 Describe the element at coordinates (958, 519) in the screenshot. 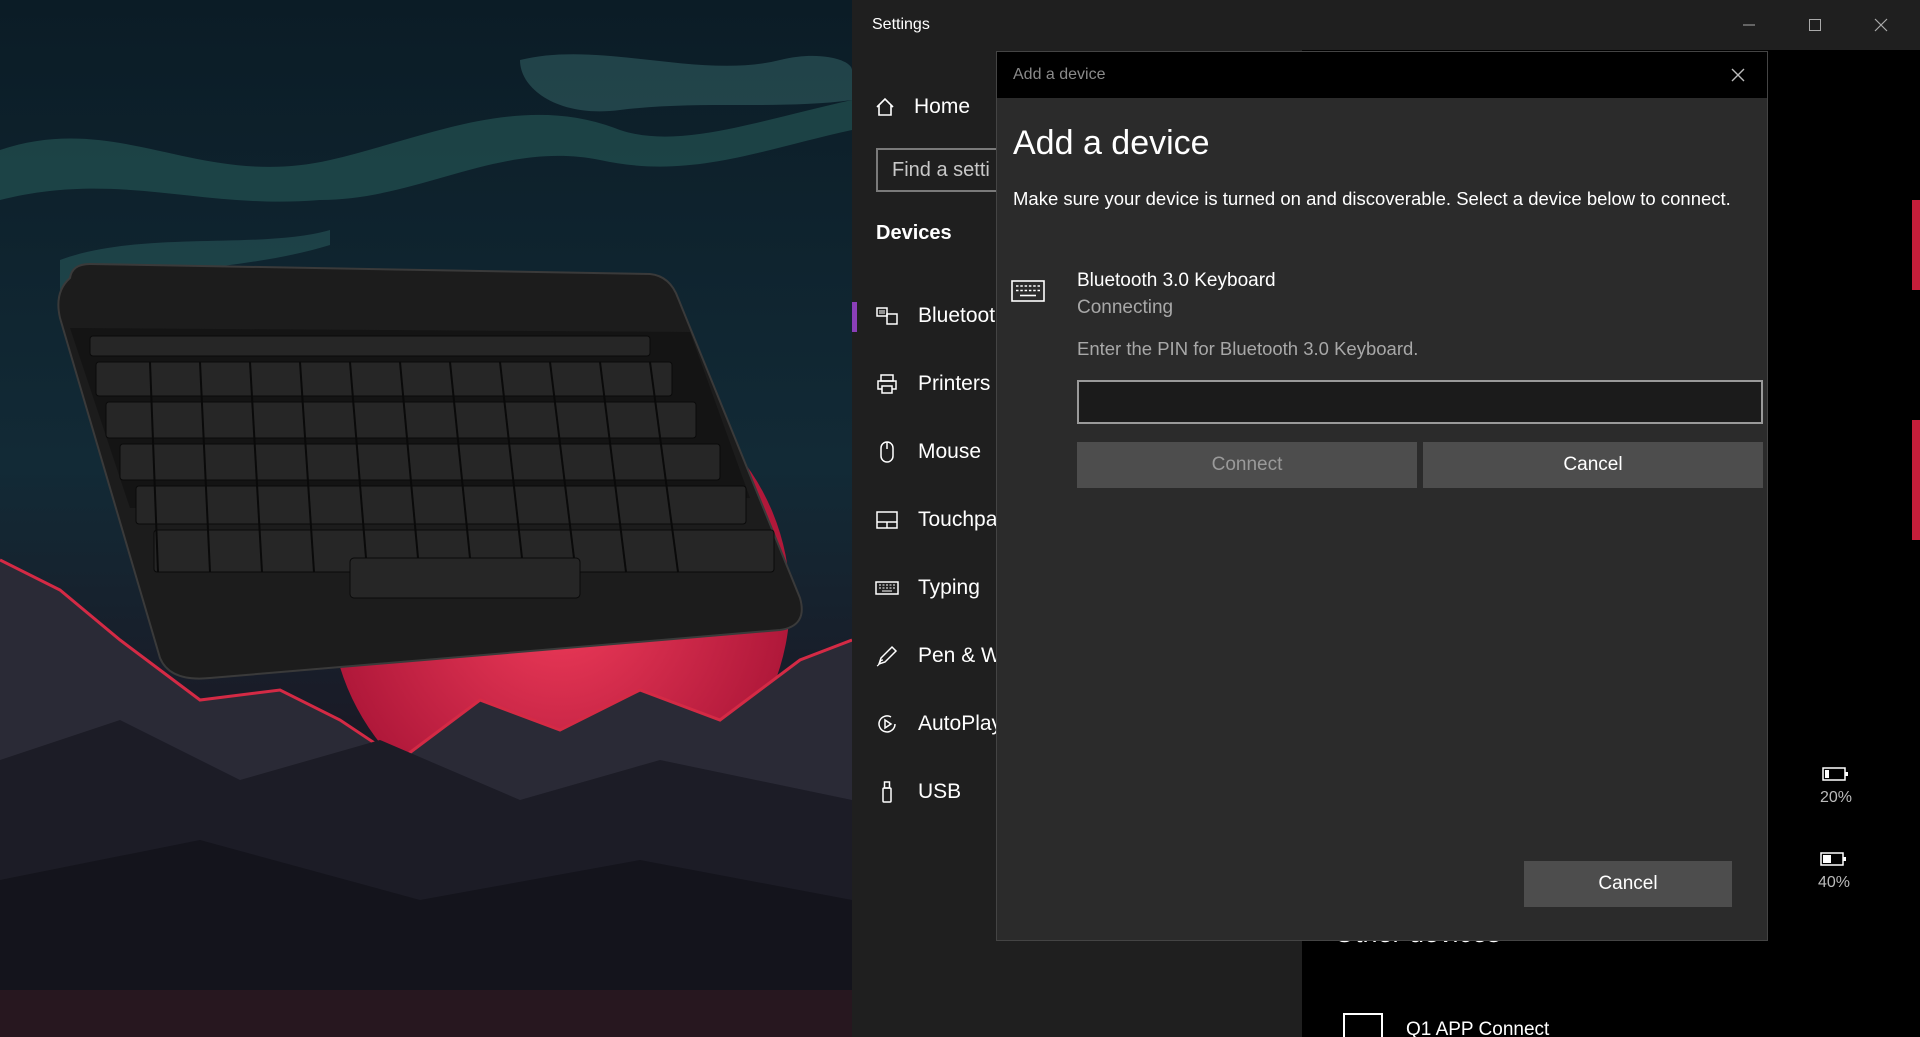

I see `nav-item-label: Touchpa` at that location.